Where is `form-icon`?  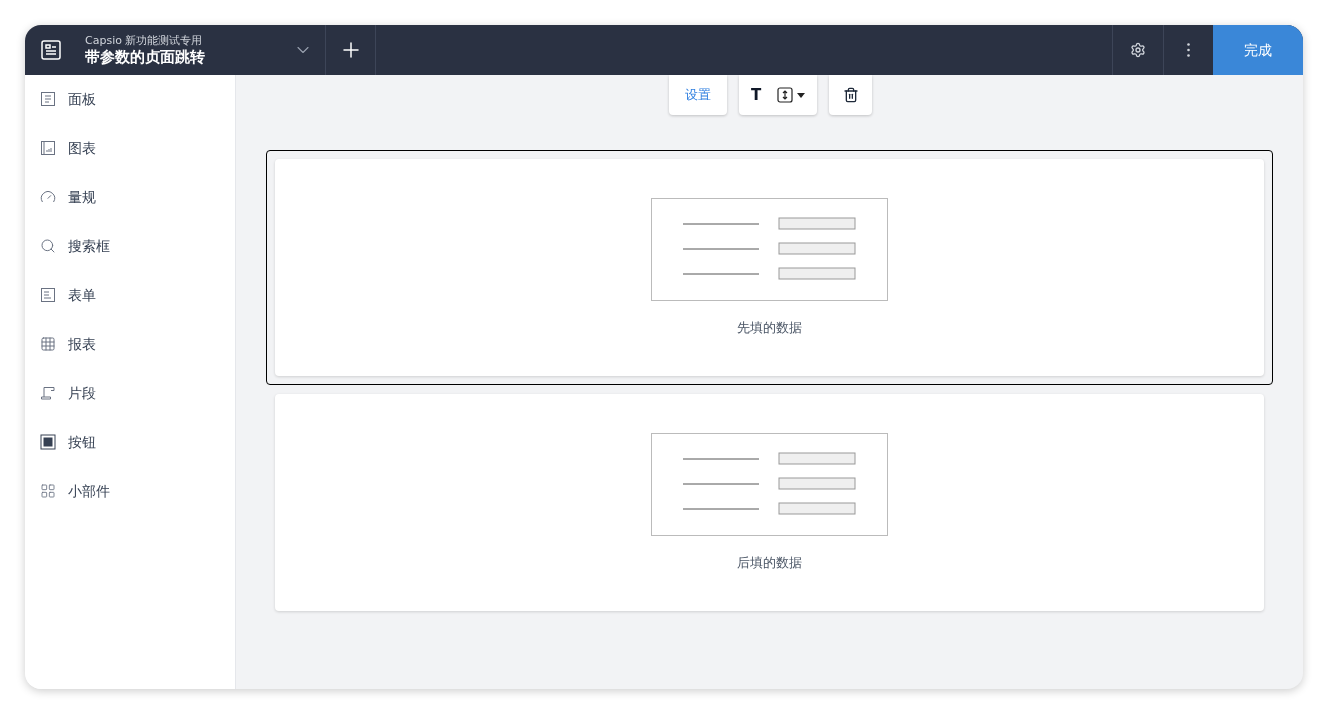 form-icon is located at coordinates (48, 295).